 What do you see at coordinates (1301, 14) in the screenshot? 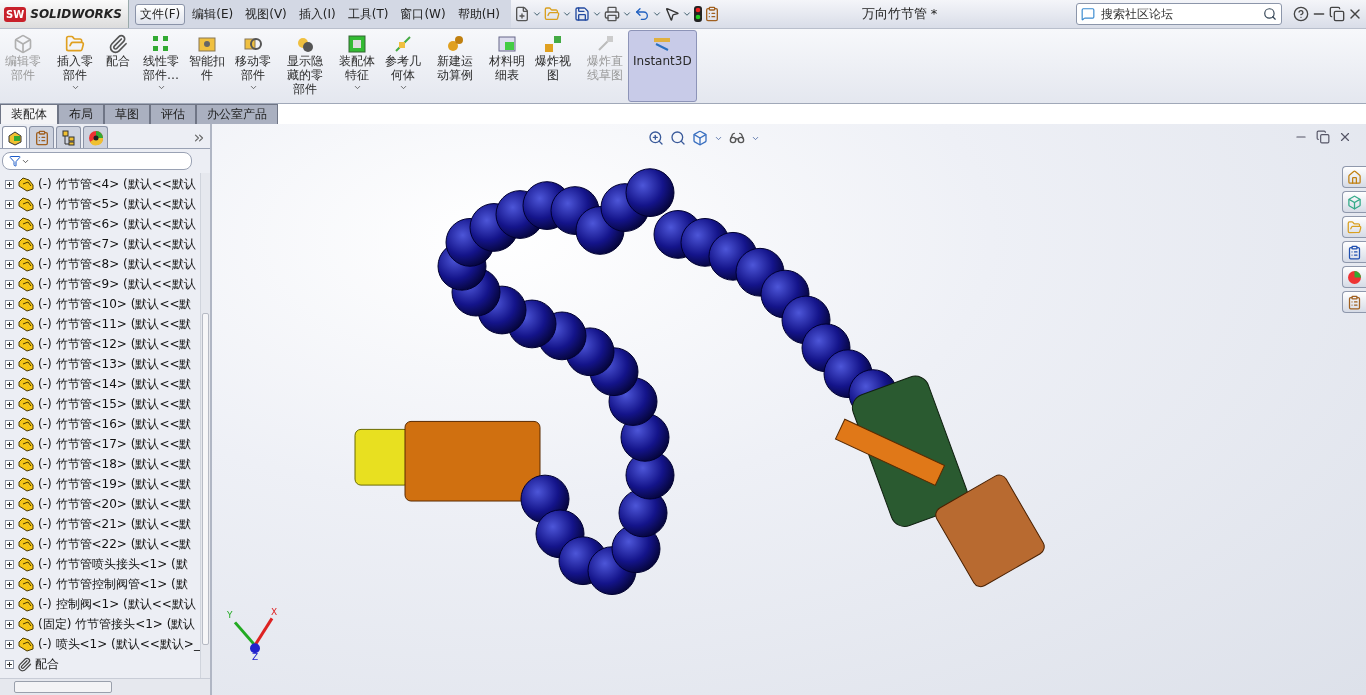
I see `help-icon` at bounding box center [1301, 14].